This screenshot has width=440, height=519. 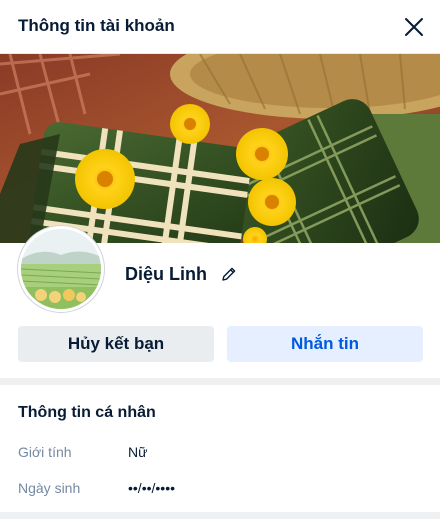 What do you see at coordinates (220, 515) in the screenshot?
I see `bottom-divider` at bounding box center [220, 515].